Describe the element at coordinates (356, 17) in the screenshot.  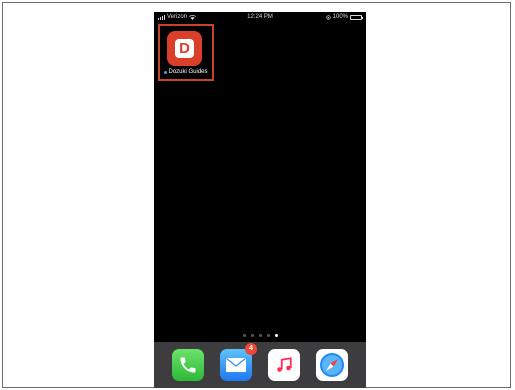
I see `battery-icon` at that location.